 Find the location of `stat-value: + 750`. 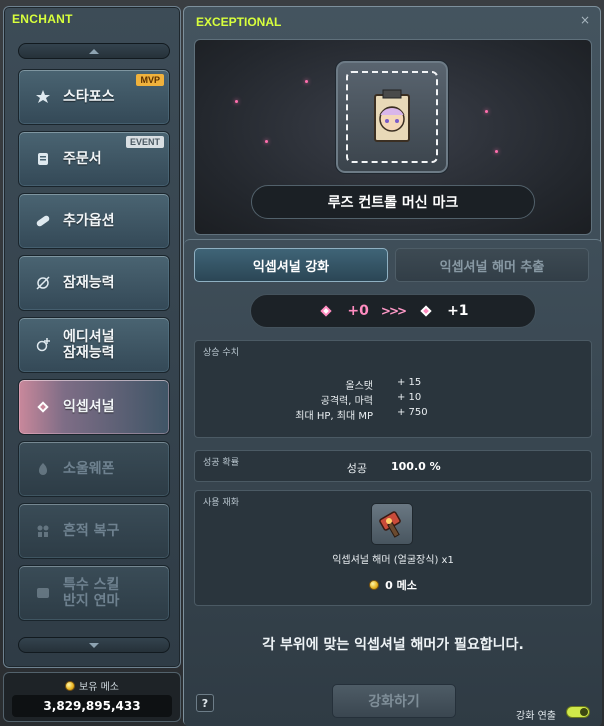

stat-value: + 750 is located at coordinates (412, 412).